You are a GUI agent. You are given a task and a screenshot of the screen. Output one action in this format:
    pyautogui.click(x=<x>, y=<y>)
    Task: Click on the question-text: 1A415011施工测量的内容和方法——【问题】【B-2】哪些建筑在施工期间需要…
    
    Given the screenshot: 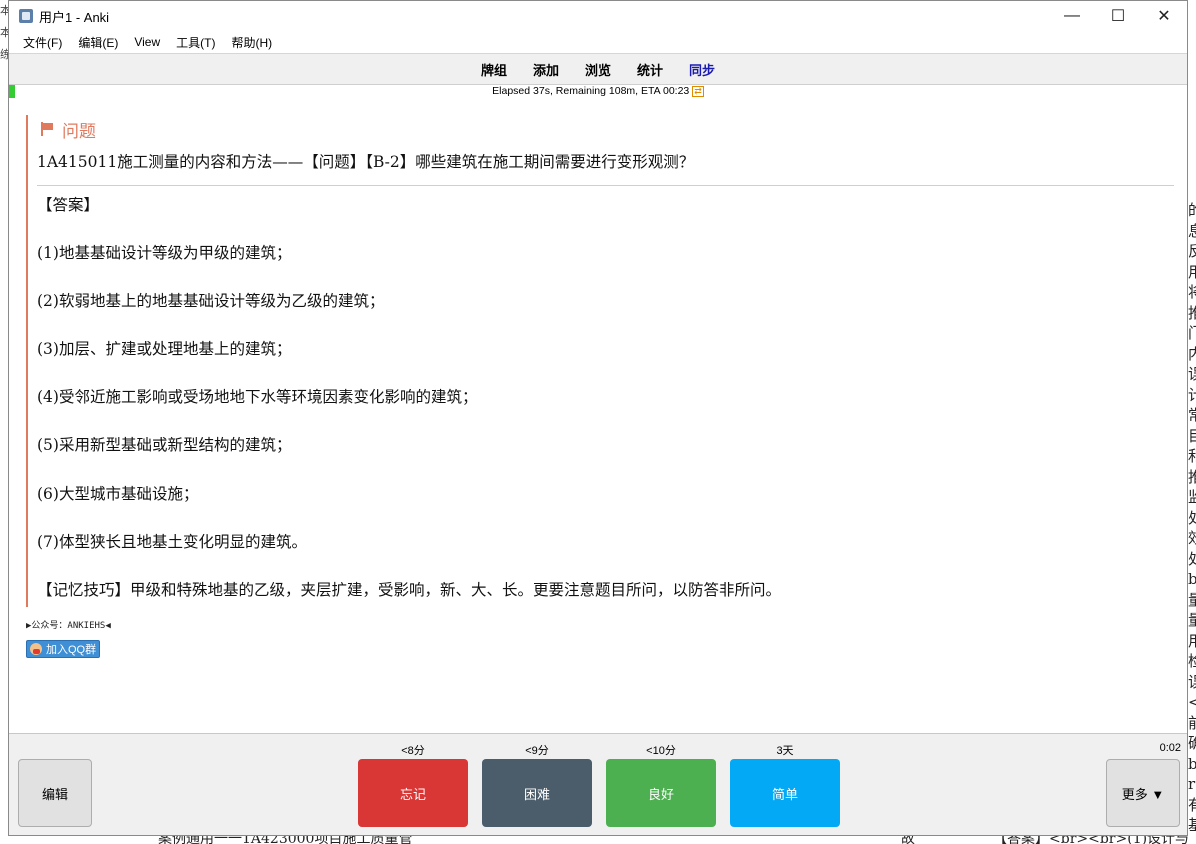 What is the action you would take?
    pyautogui.click(x=366, y=162)
    